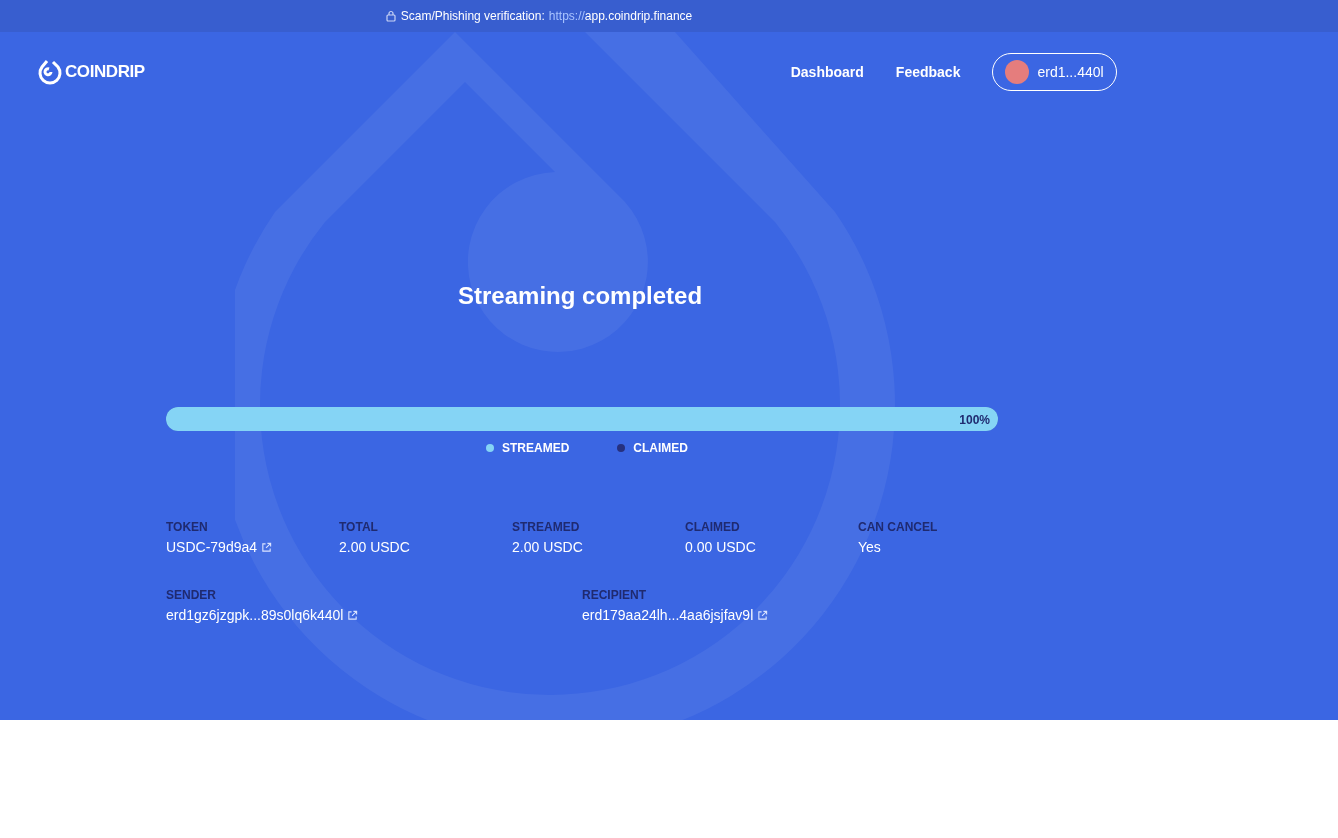  I want to click on drop-logo-icon, so click(50, 72).